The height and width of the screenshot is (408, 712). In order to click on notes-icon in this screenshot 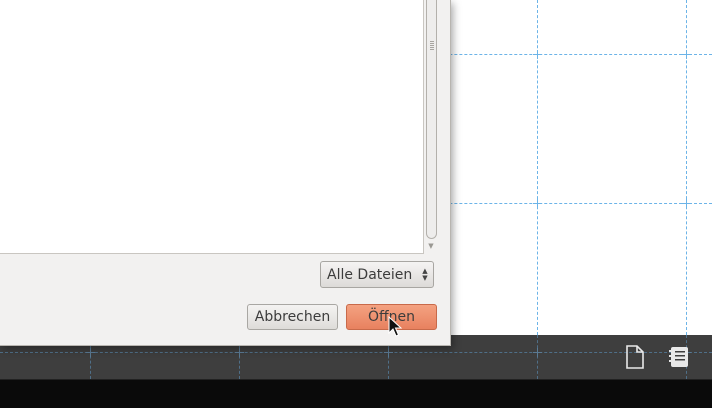, I will do `click(679, 357)`.